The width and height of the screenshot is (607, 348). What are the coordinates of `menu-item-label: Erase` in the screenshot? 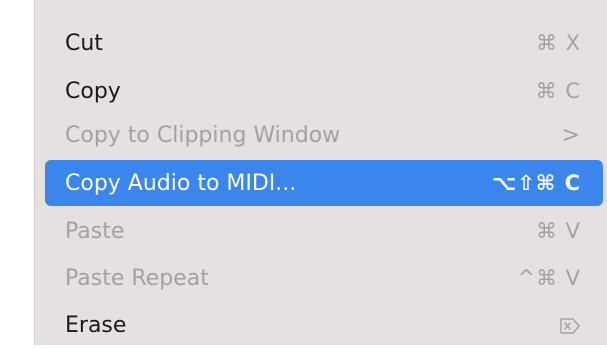 It's located at (96, 325).